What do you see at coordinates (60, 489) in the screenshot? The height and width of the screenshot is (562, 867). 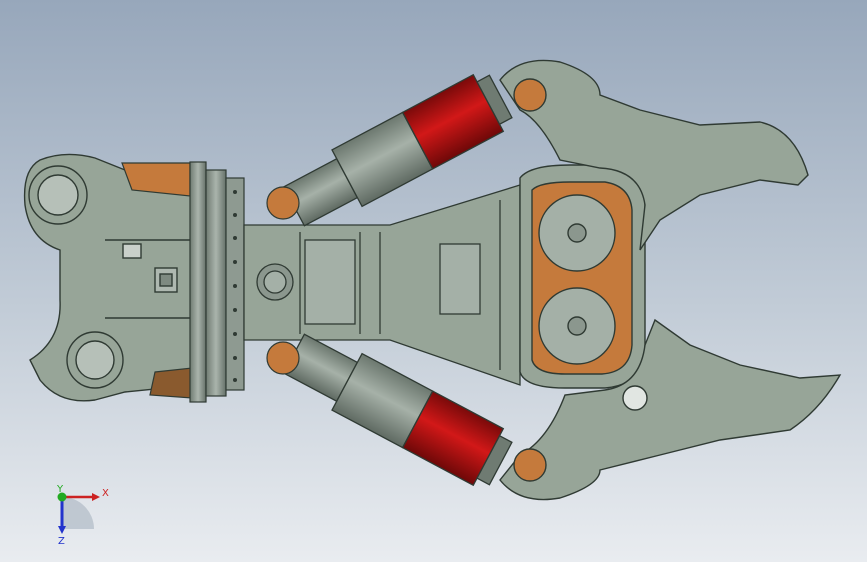 I see `y-axis-label: Y` at bounding box center [60, 489].